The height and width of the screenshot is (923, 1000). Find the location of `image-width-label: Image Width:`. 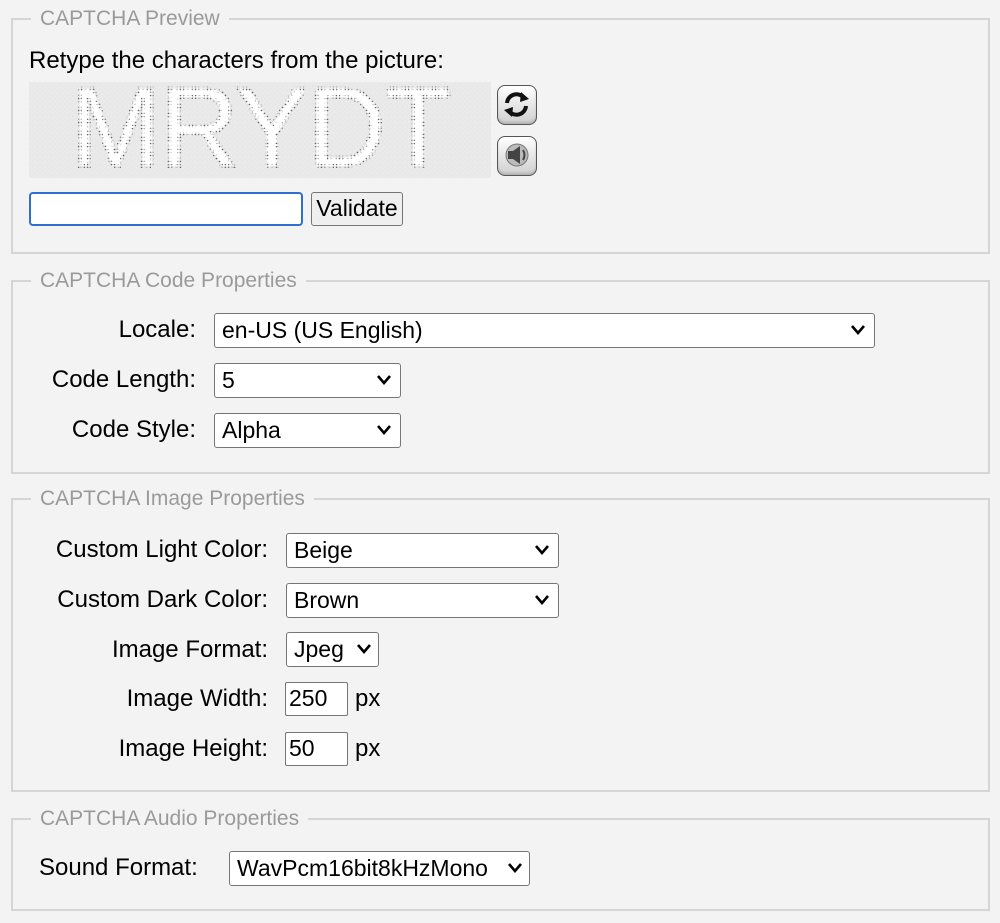

image-width-label: Image Width: is located at coordinates (197, 698).